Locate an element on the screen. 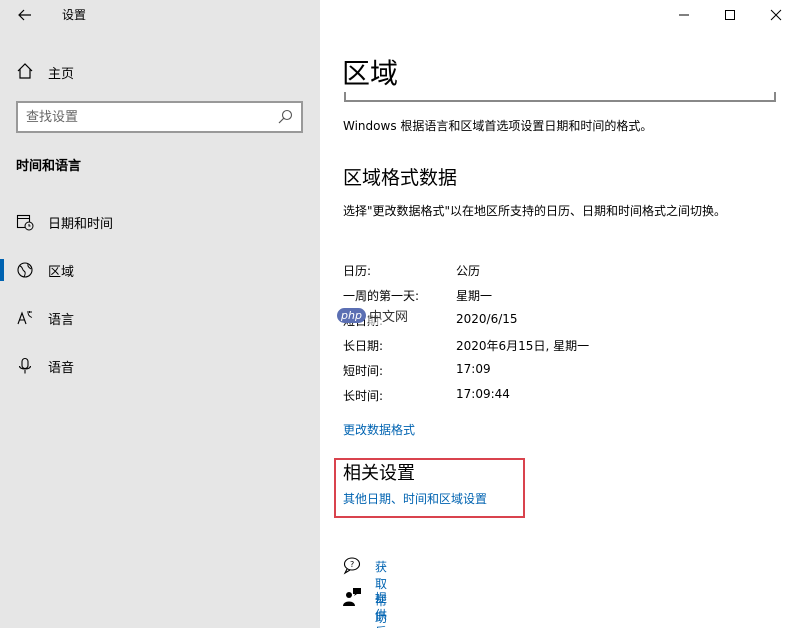  watermark-logo: php is located at coordinates (351, 315).